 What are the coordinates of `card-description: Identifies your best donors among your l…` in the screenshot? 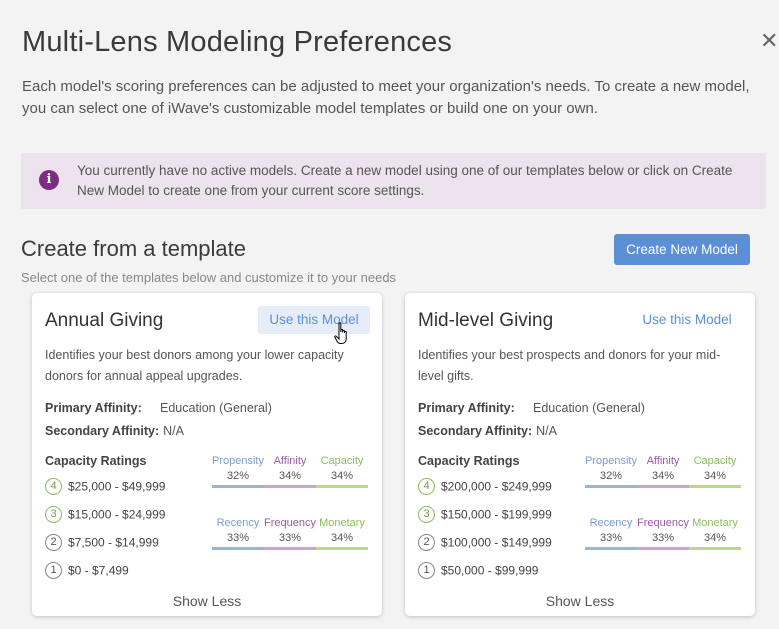 It's located at (194, 365).